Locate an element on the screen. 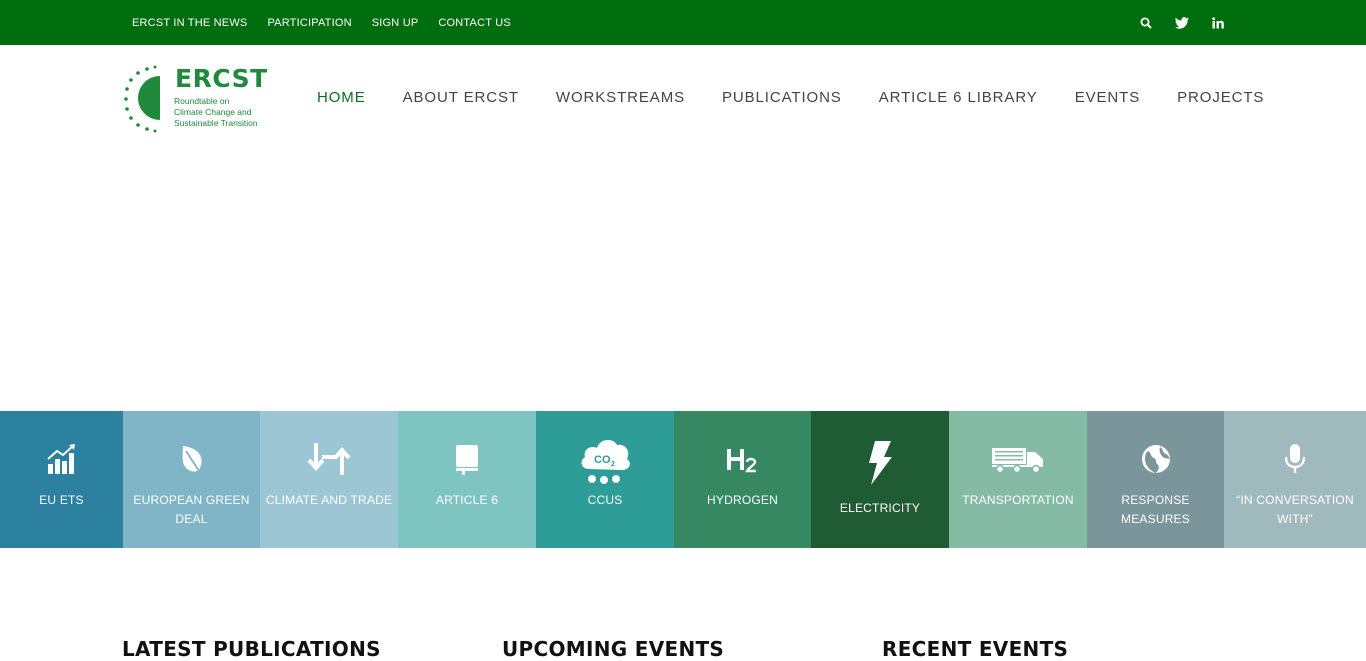  top-nav-news: ERCST IN THE NEWS is located at coordinates (189, 23).